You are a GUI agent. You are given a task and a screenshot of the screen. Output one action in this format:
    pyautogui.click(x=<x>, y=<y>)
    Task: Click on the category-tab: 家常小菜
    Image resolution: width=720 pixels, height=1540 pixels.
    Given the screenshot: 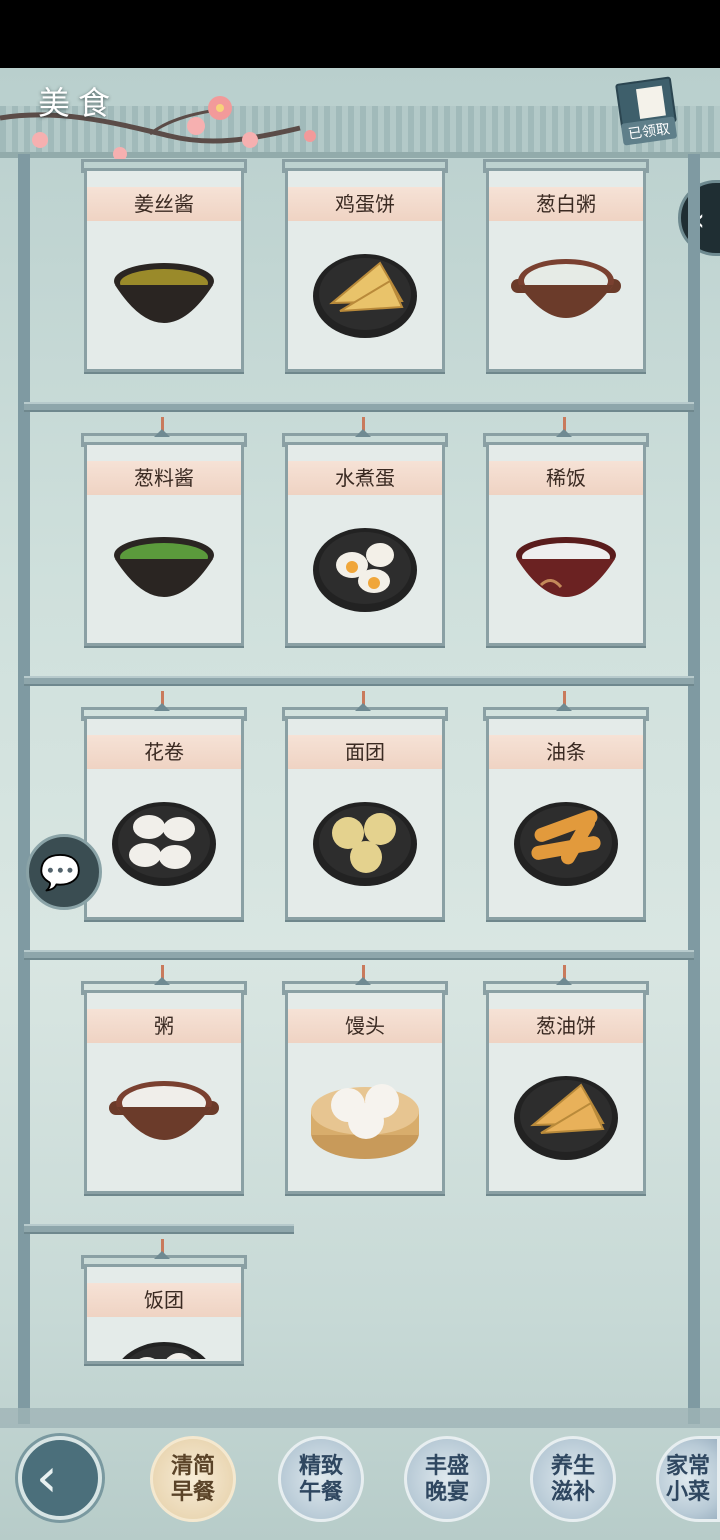 What is the action you would take?
    pyautogui.click(x=688, y=1479)
    